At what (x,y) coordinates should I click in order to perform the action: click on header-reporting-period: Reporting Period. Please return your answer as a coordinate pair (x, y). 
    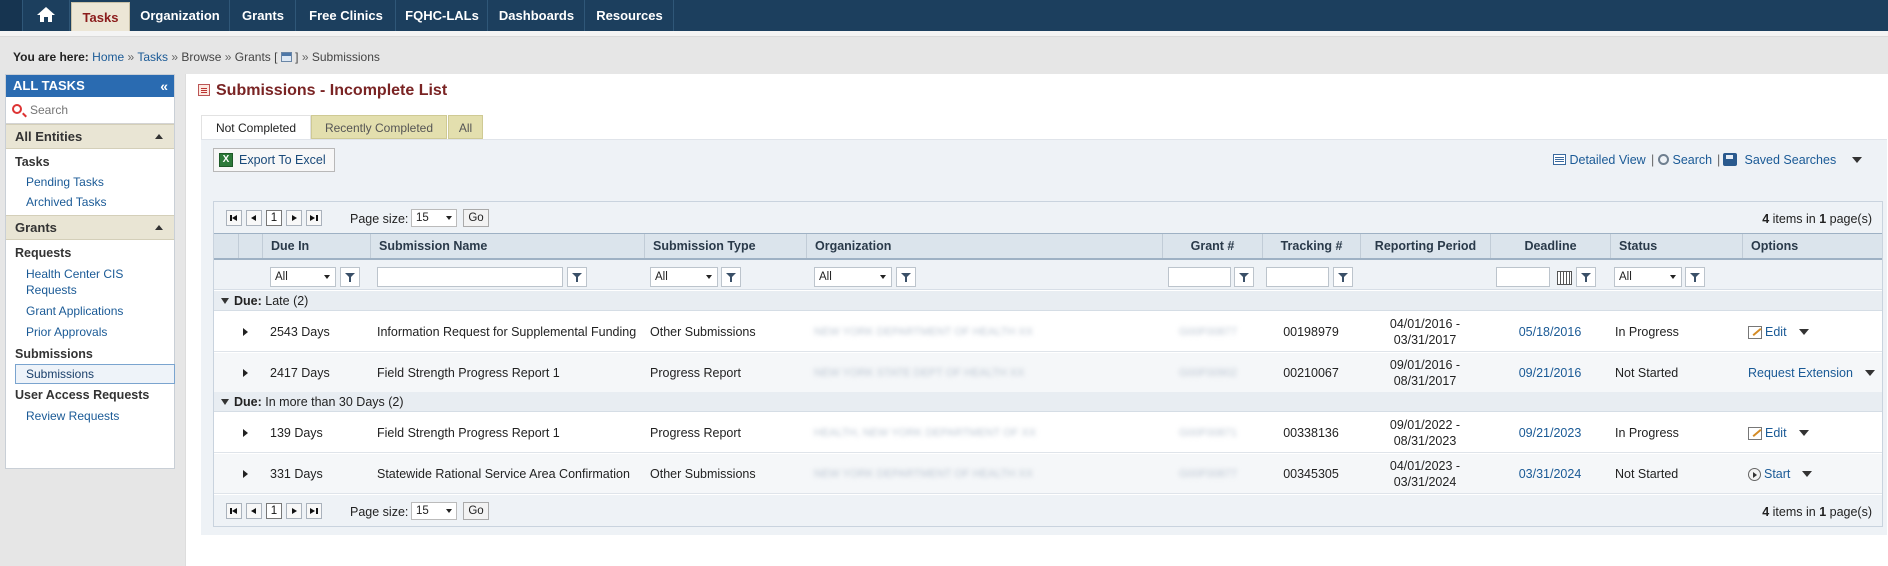
    Looking at the image, I should click on (1425, 246).